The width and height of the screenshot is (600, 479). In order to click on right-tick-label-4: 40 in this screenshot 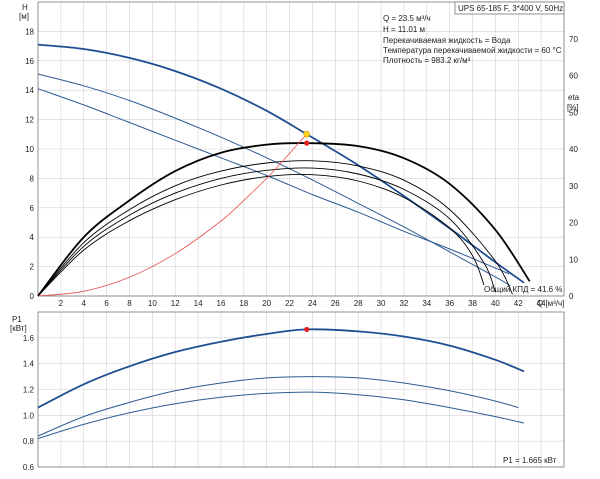, I will do `click(573, 149)`.